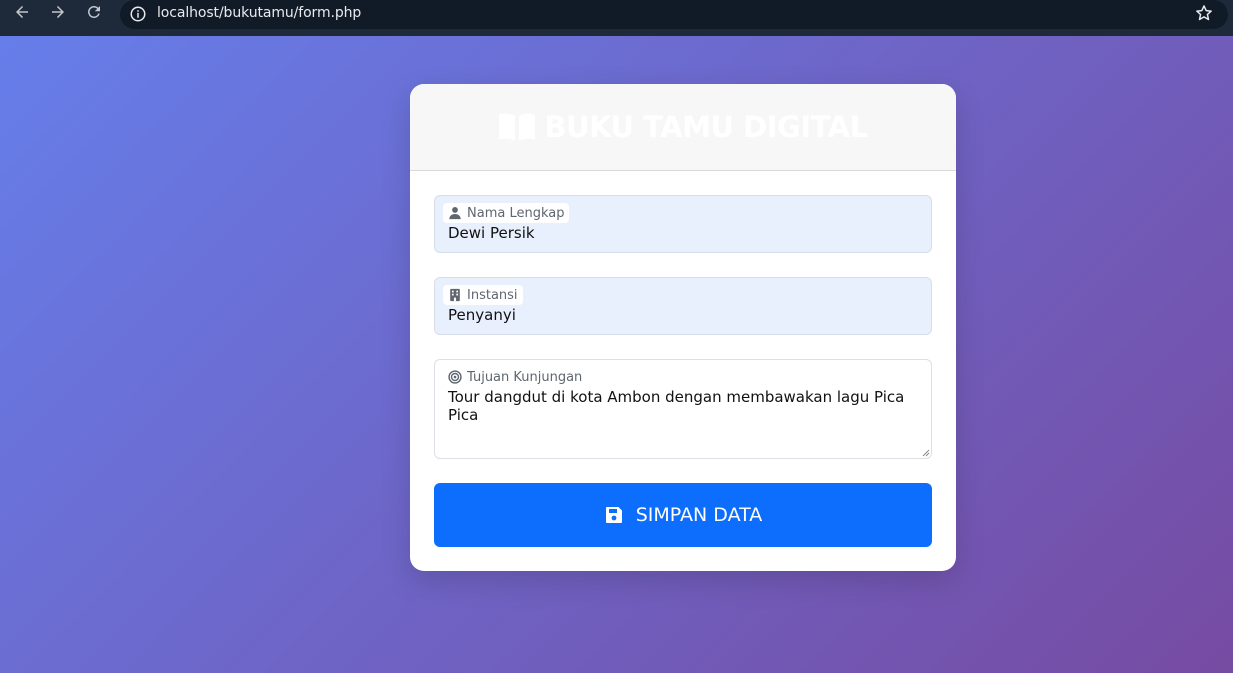 Image resolution: width=1233 pixels, height=673 pixels. What do you see at coordinates (491, 233) in the screenshot?
I see `nama-lengkap-input: Dewi Persik` at bounding box center [491, 233].